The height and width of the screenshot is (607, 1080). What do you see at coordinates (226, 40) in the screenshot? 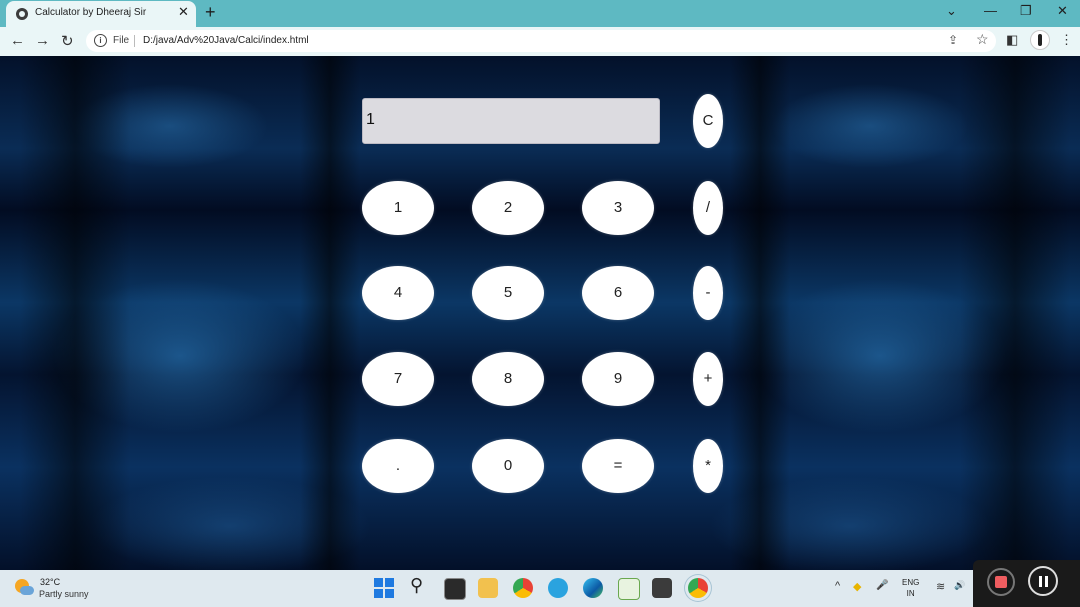
I see `url-text: D:/java/Adv%20Java/Calci/index.html` at bounding box center [226, 40].